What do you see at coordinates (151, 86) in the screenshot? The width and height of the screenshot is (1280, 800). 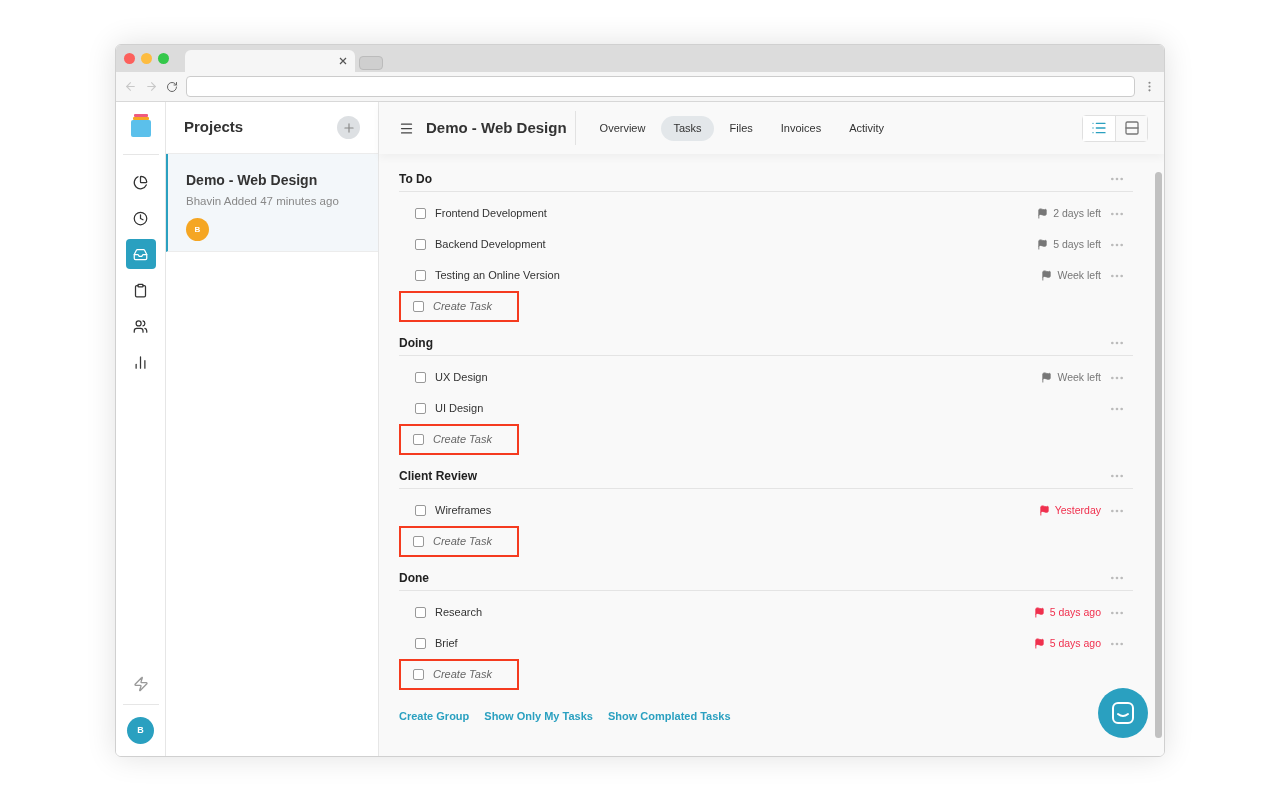 I see `forward-icon` at bounding box center [151, 86].